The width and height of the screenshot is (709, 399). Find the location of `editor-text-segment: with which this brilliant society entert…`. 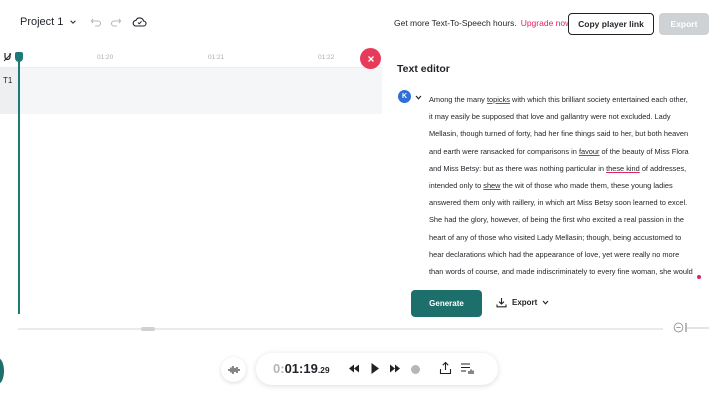

editor-text-segment: with which this brilliant society entert… is located at coordinates (598, 99).